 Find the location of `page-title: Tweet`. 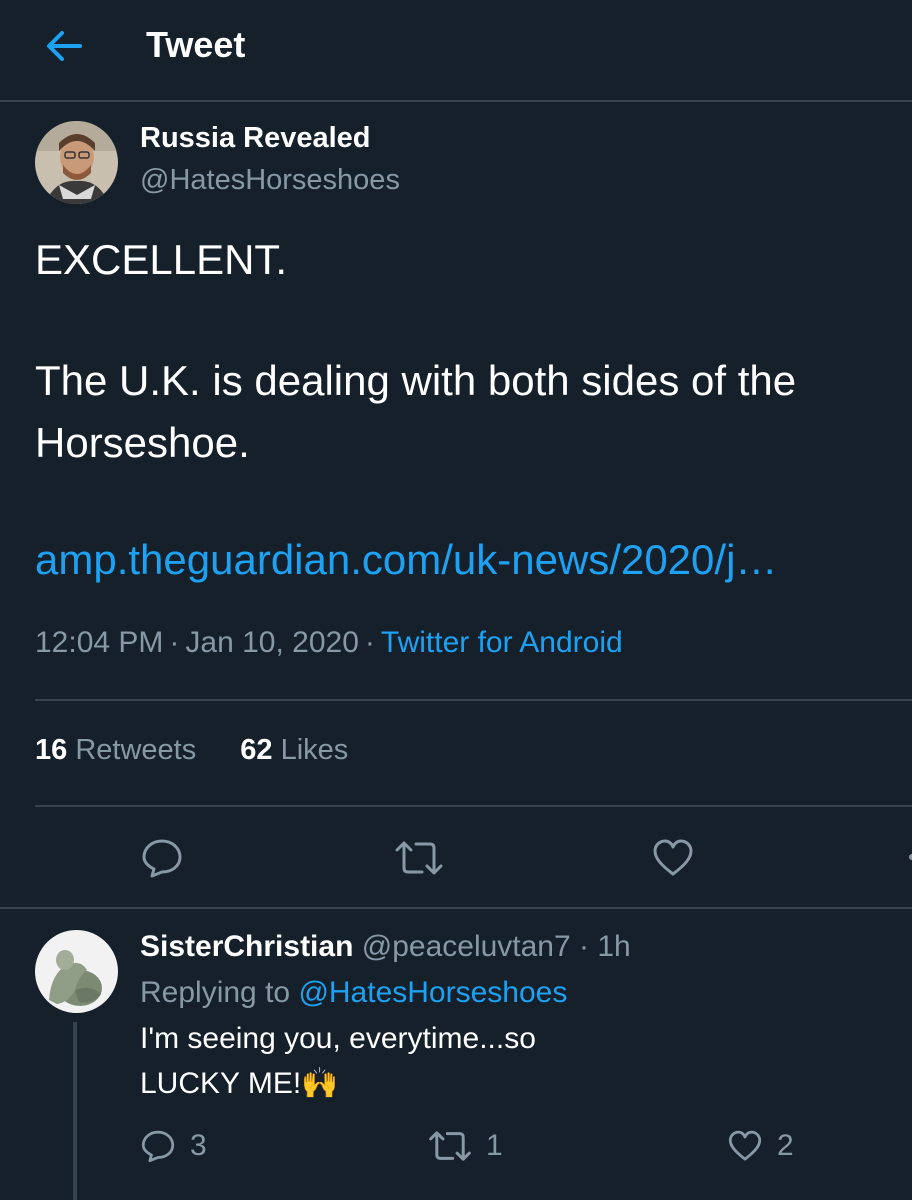

page-title: Tweet is located at coordinates (196, 44).